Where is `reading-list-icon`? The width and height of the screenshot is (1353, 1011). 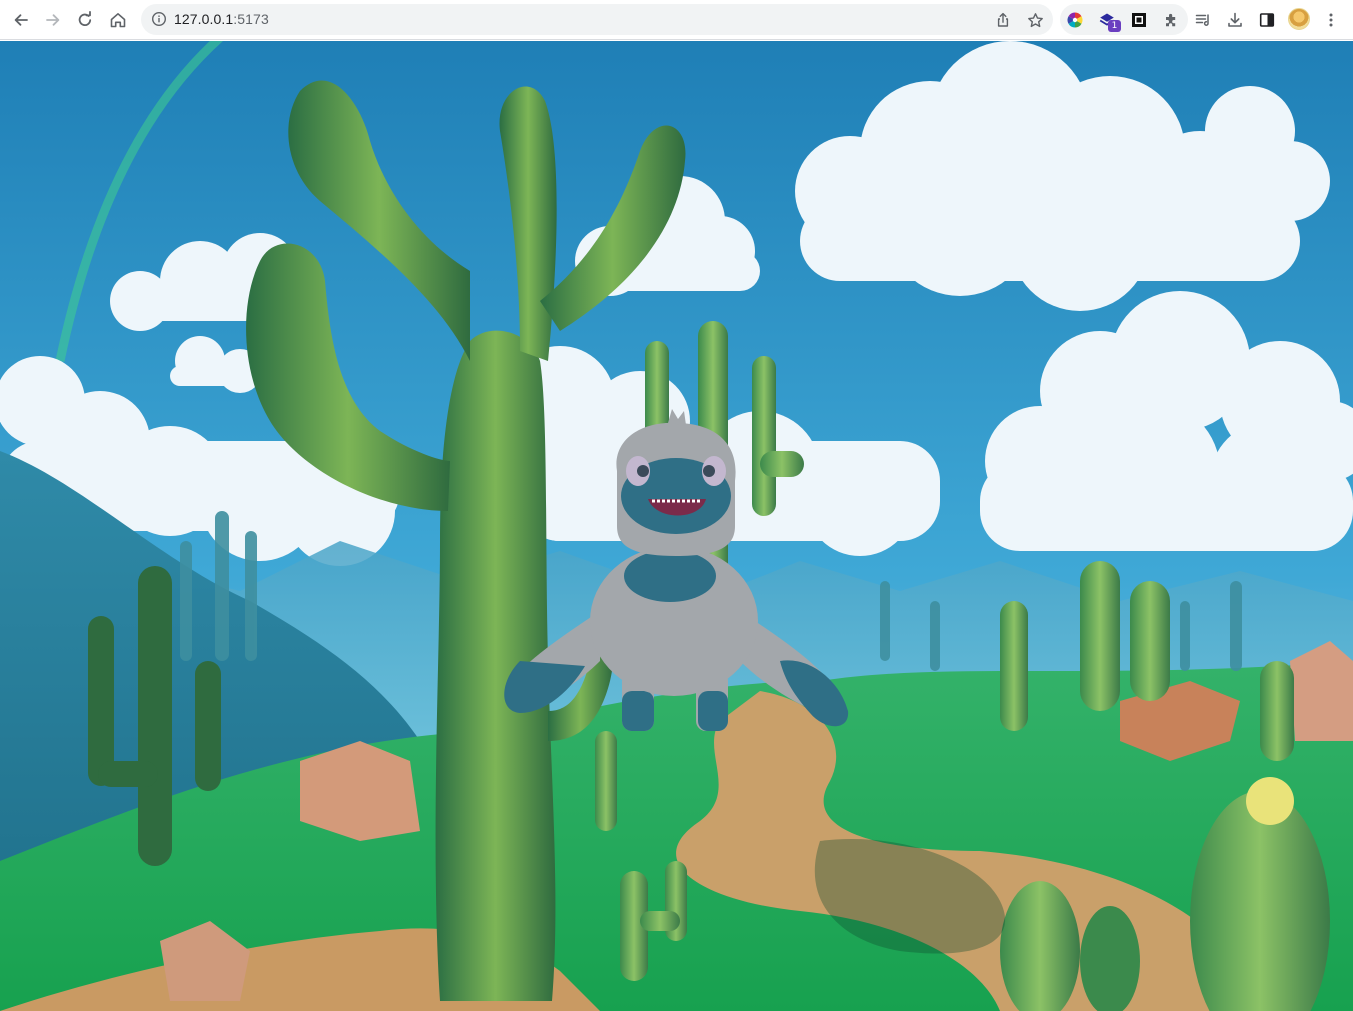 reading-list-icon is located at coordinates (1202, 20).